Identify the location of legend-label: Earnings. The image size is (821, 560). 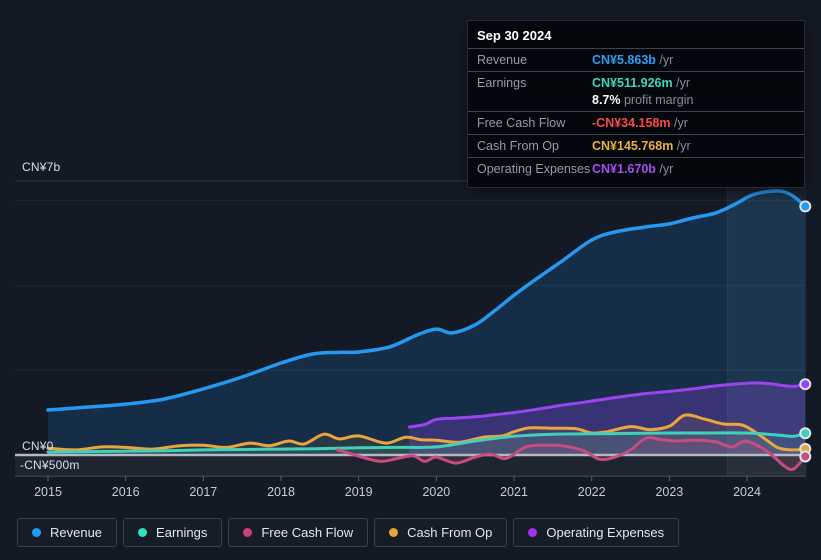
(182, 532).